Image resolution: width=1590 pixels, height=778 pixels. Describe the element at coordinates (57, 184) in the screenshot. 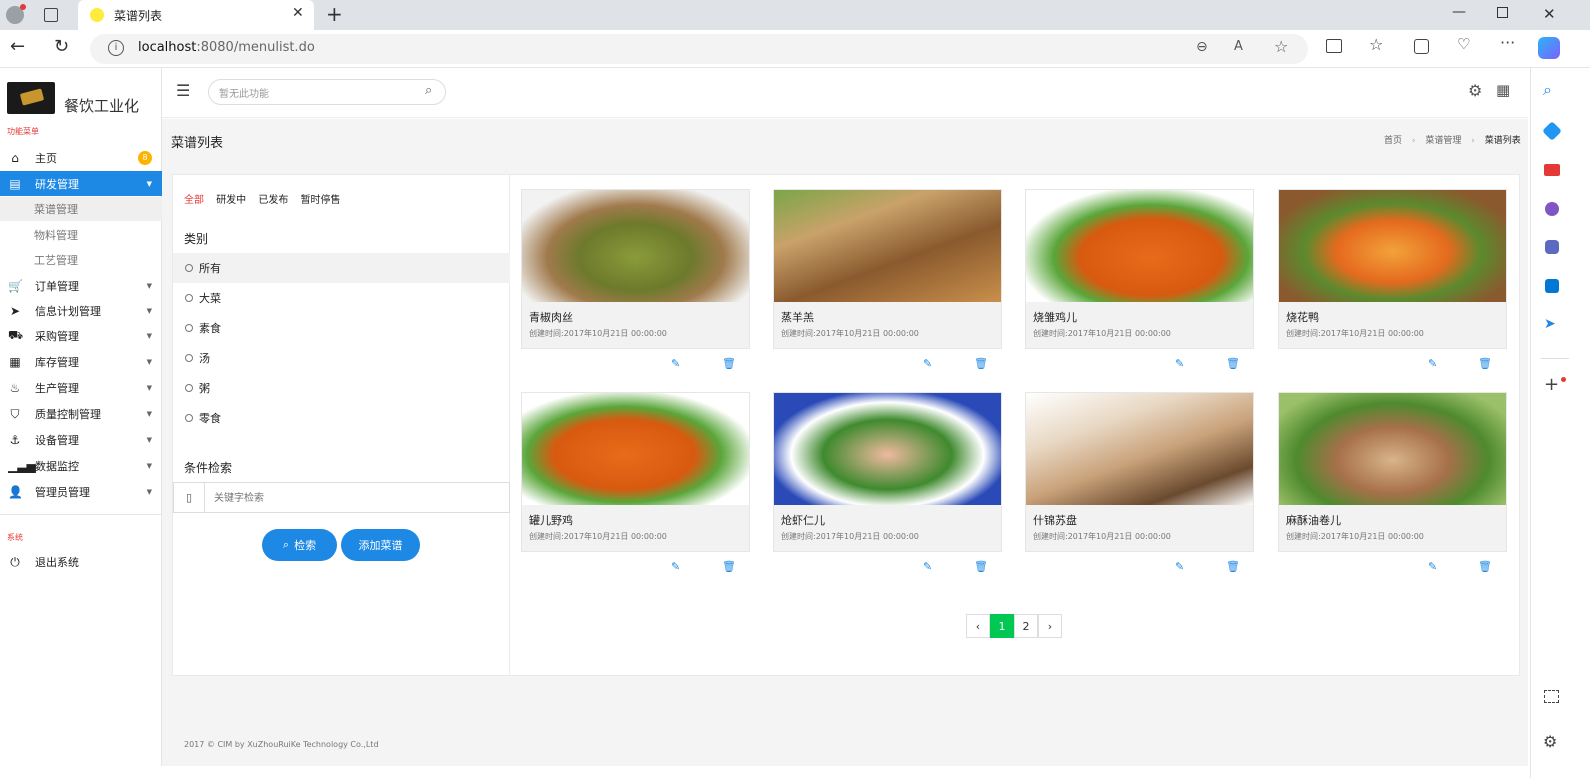

I see `sidebar-item-label: 研发管理` at that location.